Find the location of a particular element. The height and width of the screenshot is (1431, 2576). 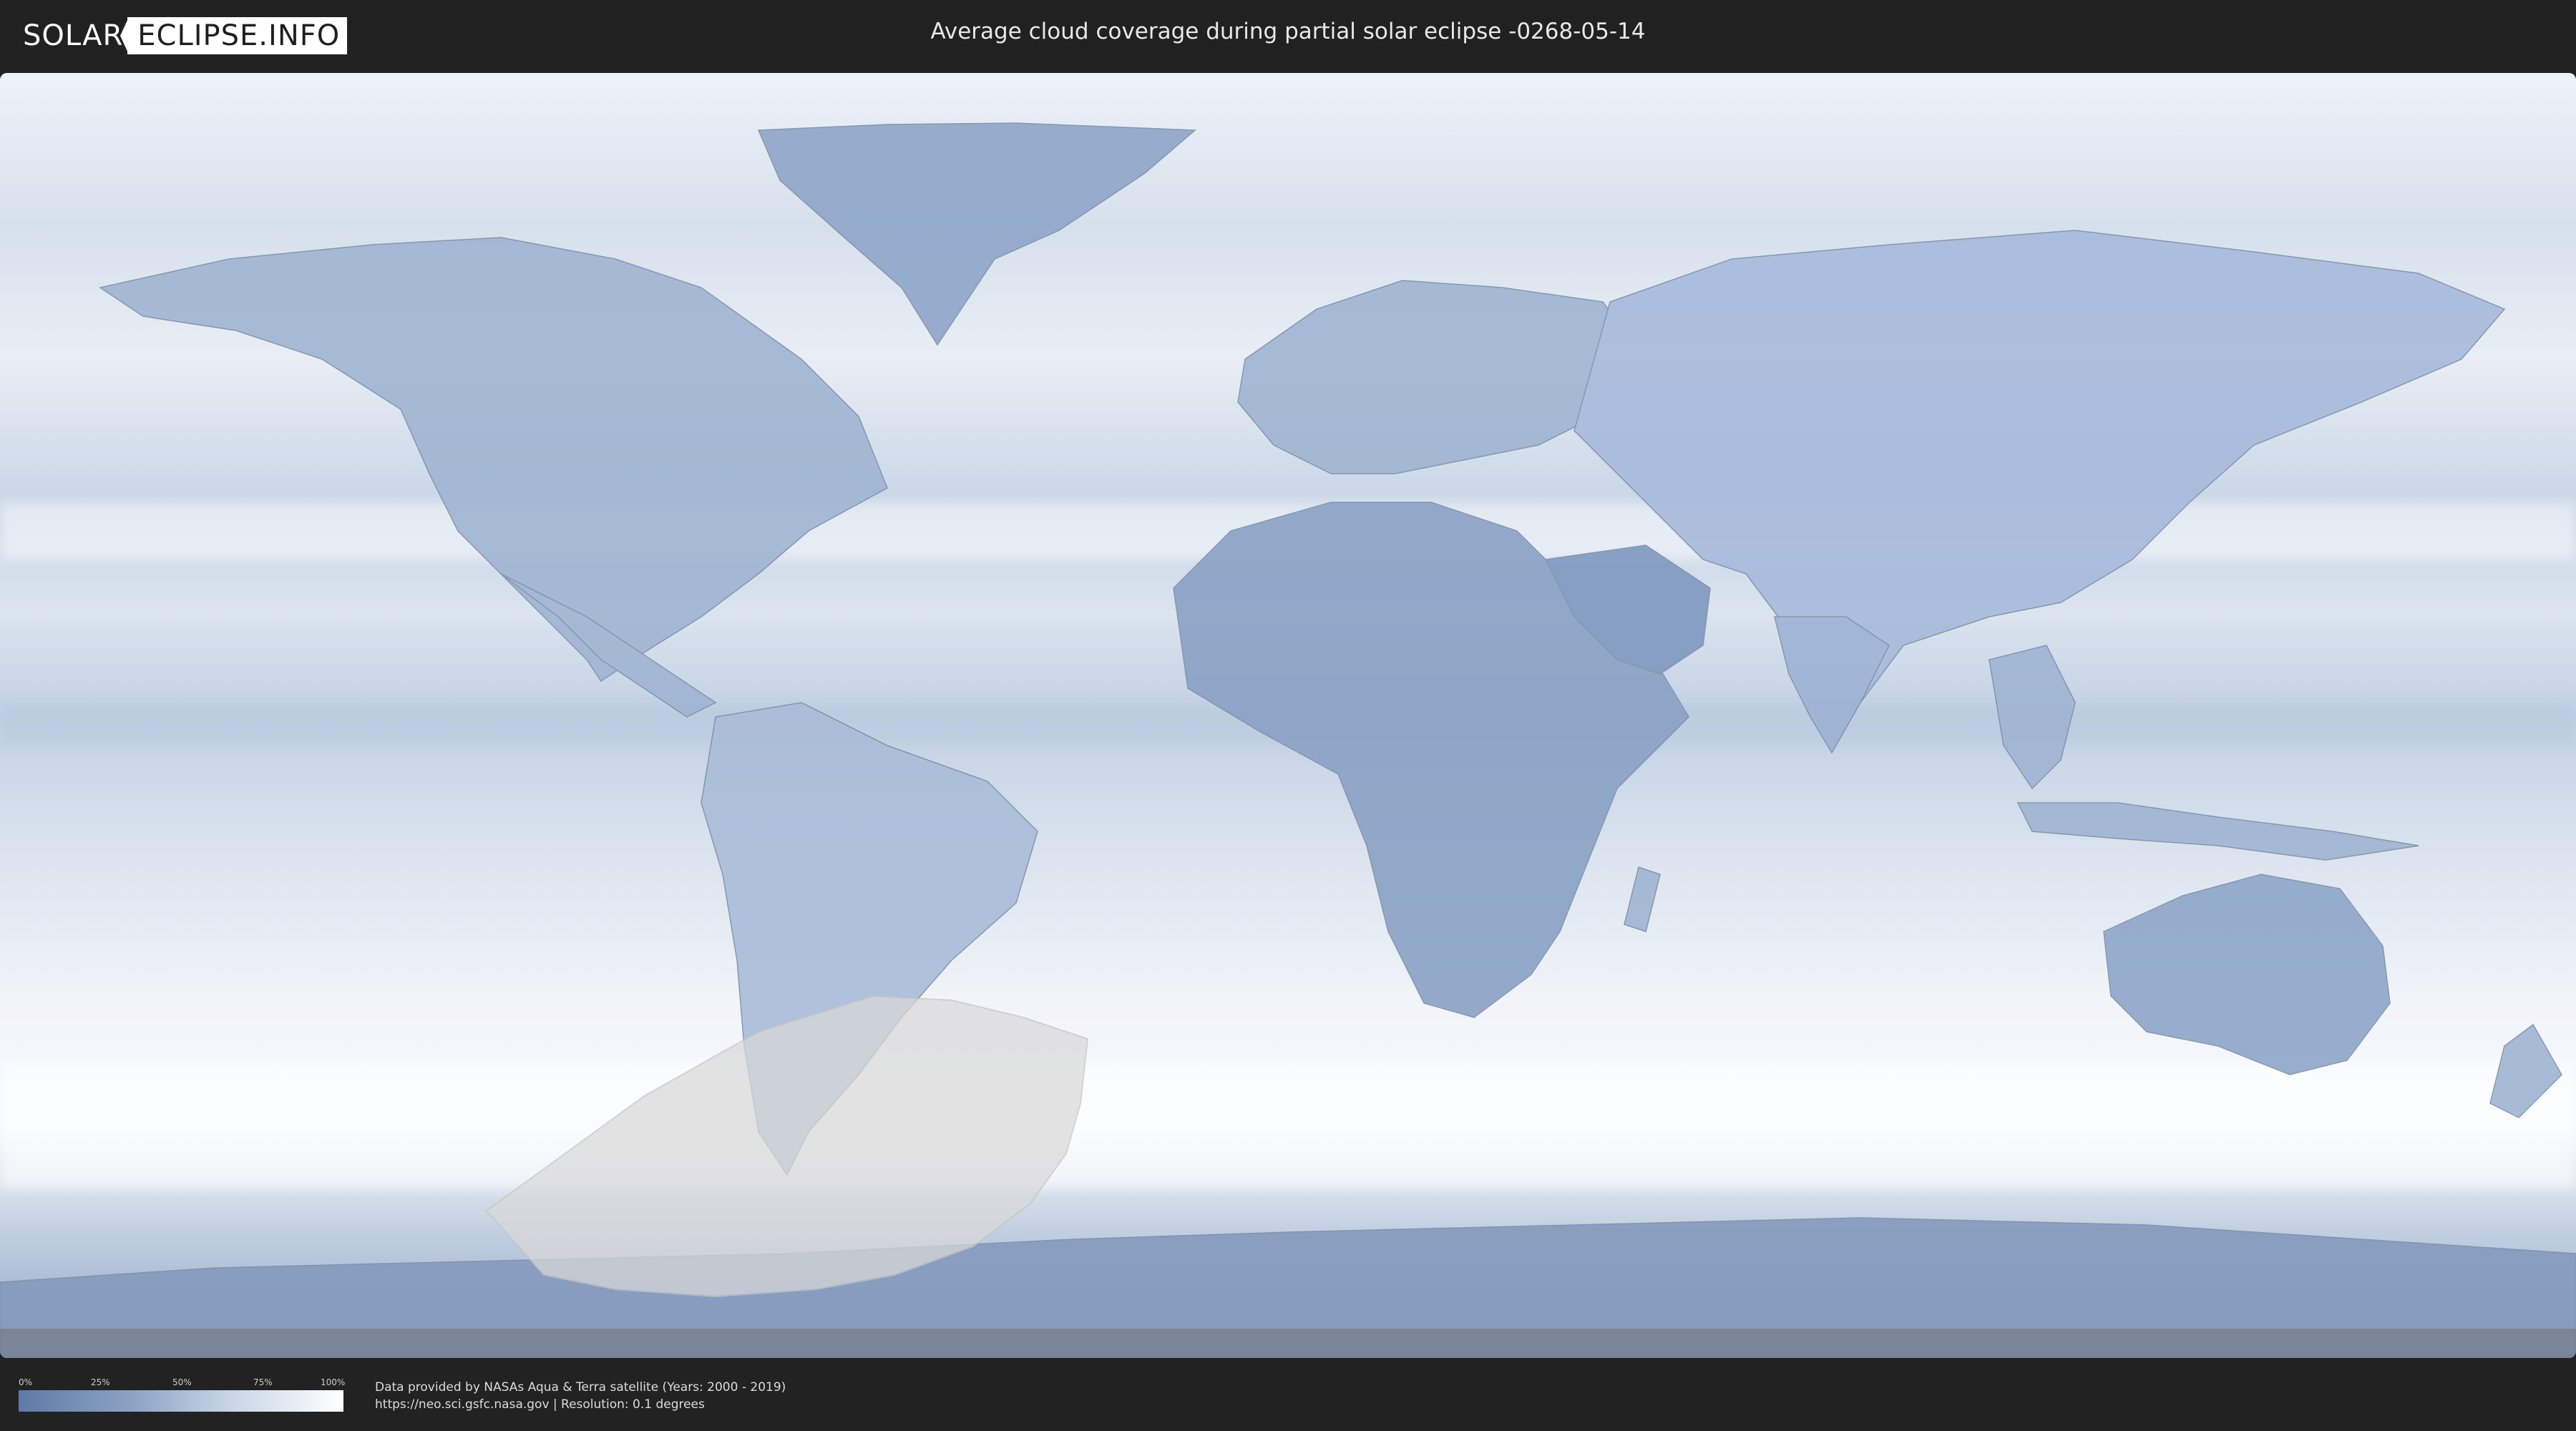

cloud-coverage-scale: 0% 25% 50% 75% 100% is located at coordinates (182, 1394).